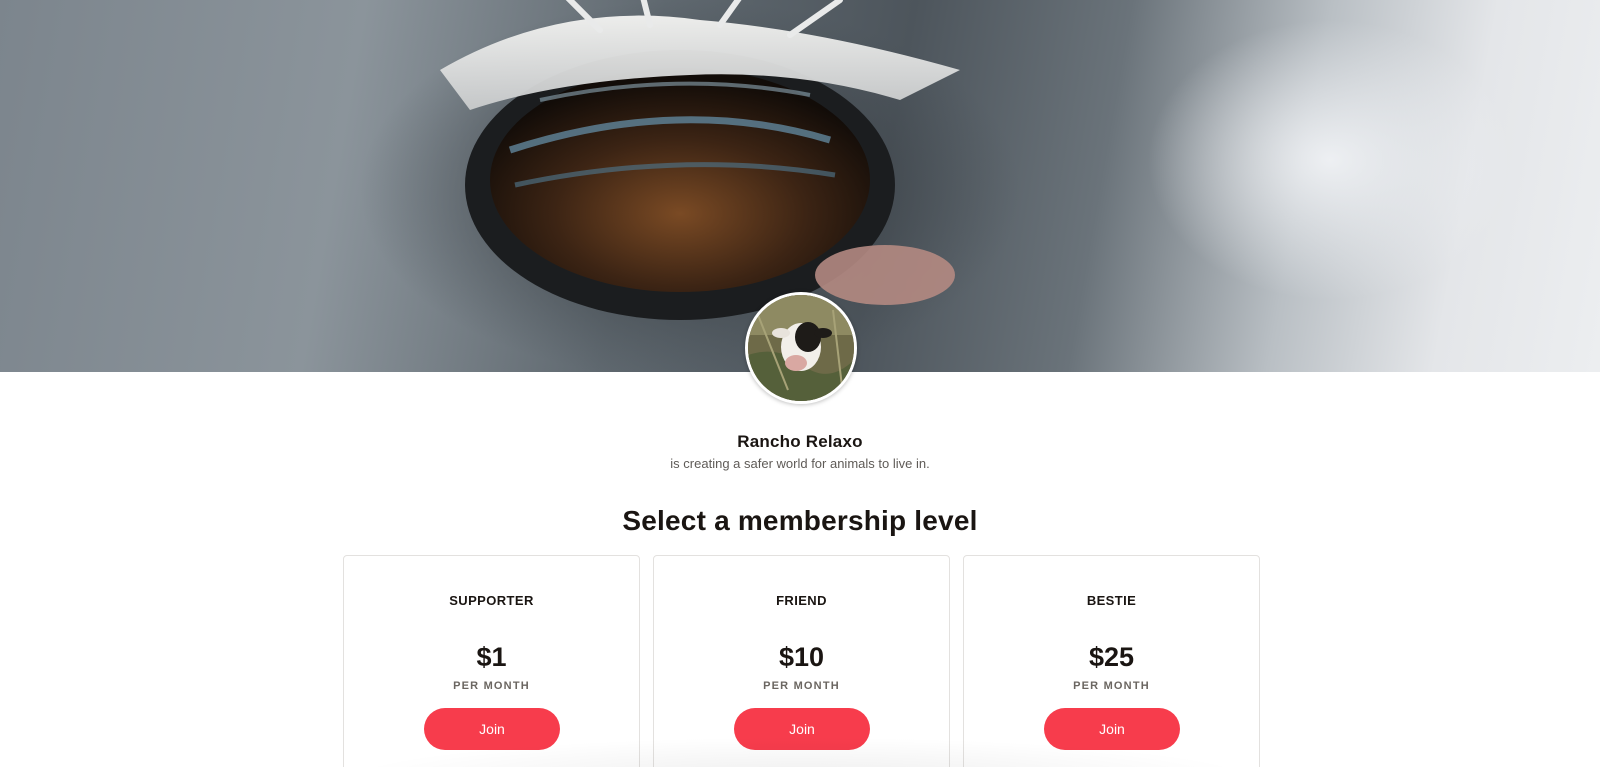 Image resolution: width=1600 pixels, height=767 pixels. What do you see at coordinates (802, 729) in the screenshot?
I see `join-button-friend: Join` at bounding box center [802, 729].